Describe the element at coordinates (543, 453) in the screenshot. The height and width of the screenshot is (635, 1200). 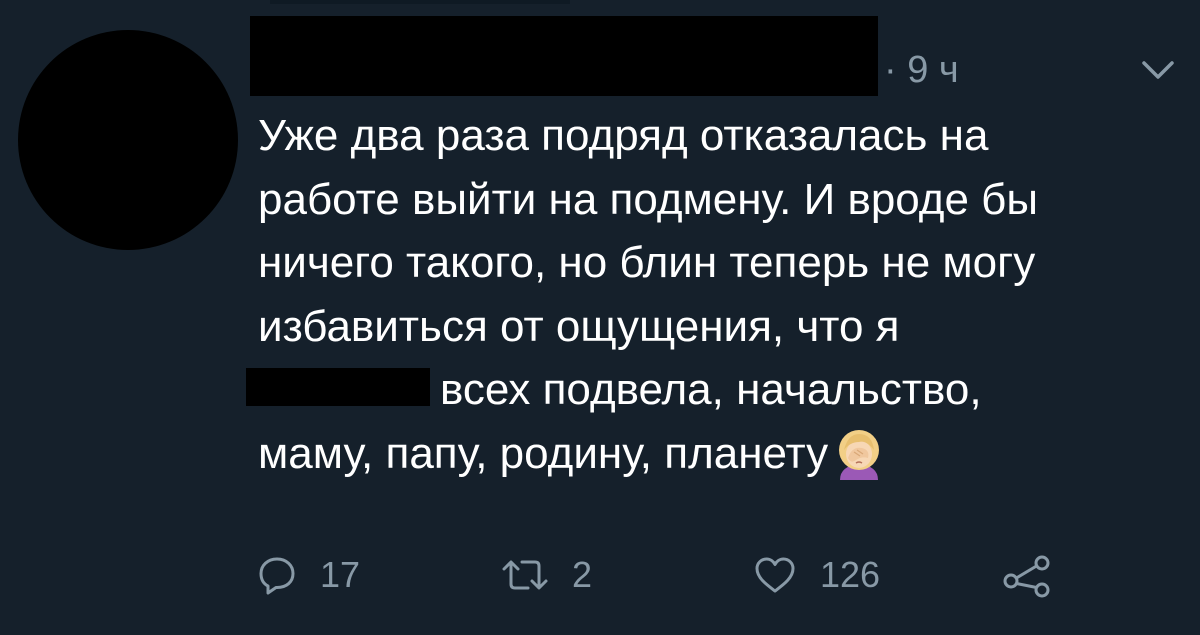
I see `tweet-text-fragment: маму, папу, родину, планету` at that location.